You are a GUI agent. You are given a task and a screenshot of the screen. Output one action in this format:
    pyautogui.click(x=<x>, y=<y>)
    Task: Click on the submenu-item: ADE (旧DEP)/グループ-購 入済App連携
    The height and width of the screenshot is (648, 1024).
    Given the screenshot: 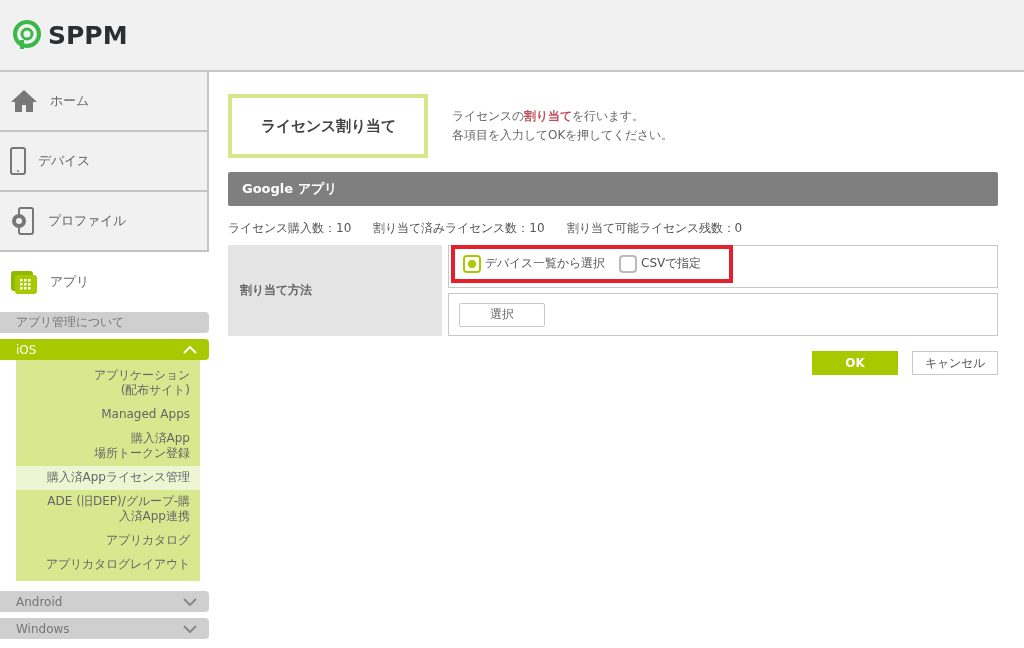 What is the action you would take?
    pyautogui.click(x=108, y=509)
    